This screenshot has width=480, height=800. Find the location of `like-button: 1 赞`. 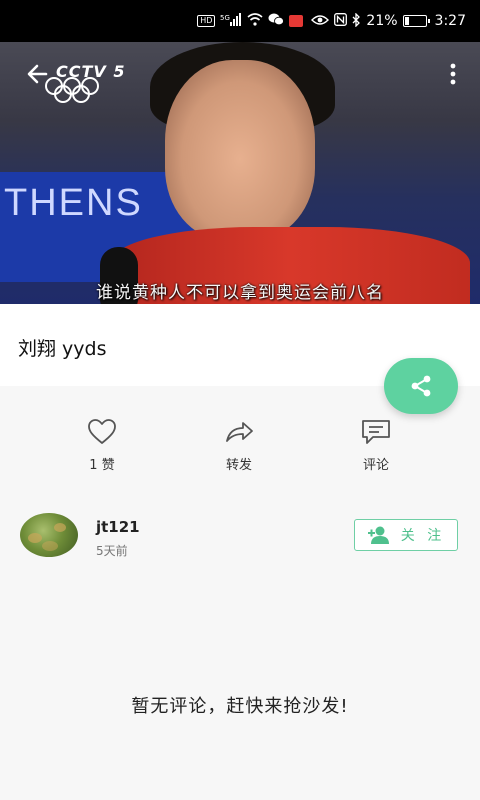

like-button: 1 赞 is located at coordinates (102, 445).